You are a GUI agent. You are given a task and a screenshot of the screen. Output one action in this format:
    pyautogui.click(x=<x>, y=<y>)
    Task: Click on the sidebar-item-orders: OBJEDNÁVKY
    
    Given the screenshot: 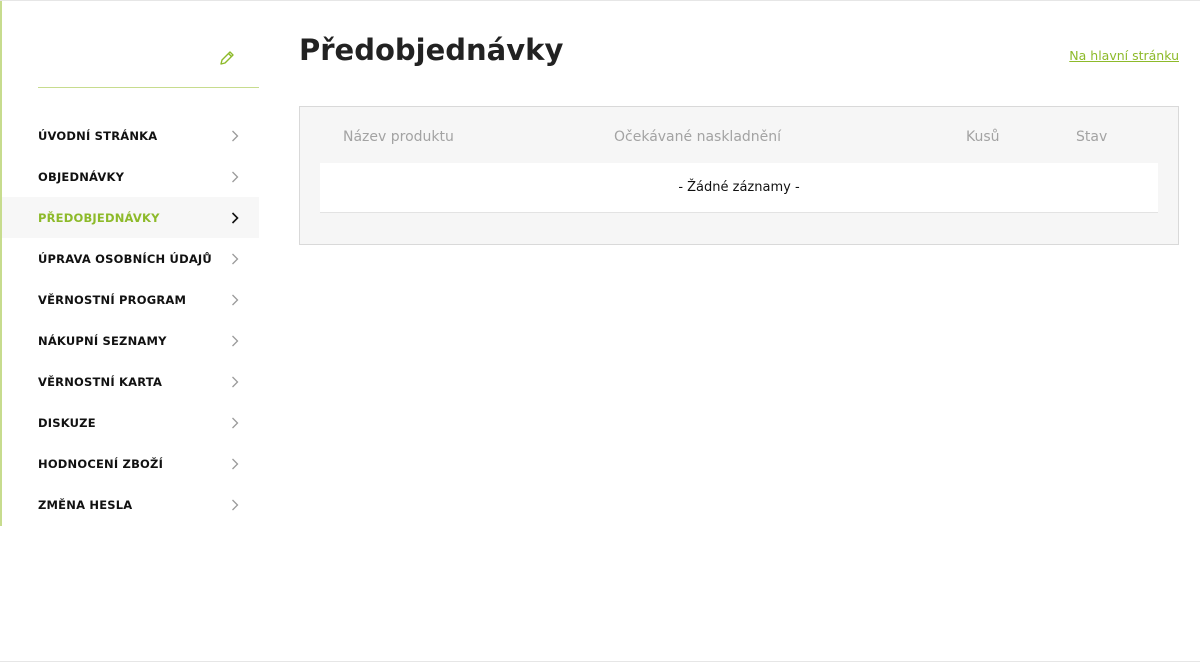 What is the action you would take?
    pyautogui.click(x=130, y=176)
    